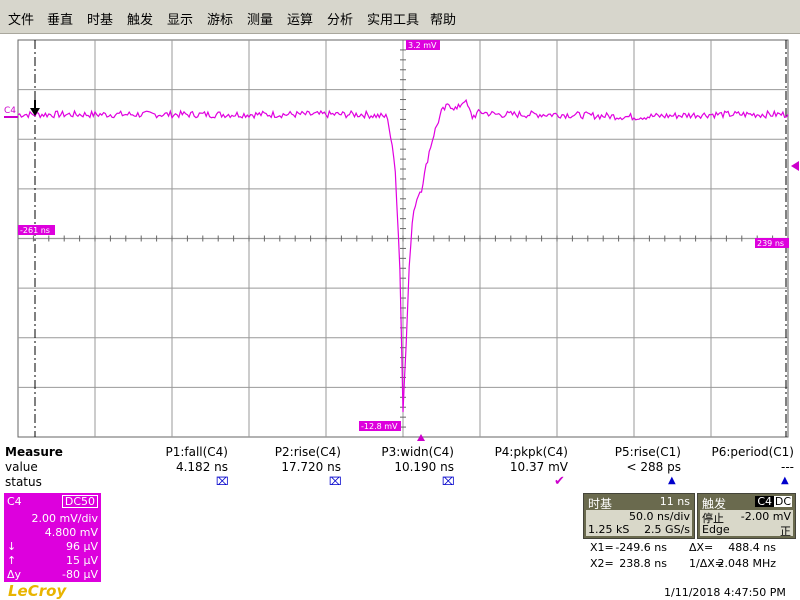 The image size is (800, 600). What do you see at coordinates (308, 452) in the screenshot?
I see `param-name-p2: P2:rise(C4)` at bounding box center [308, 452].